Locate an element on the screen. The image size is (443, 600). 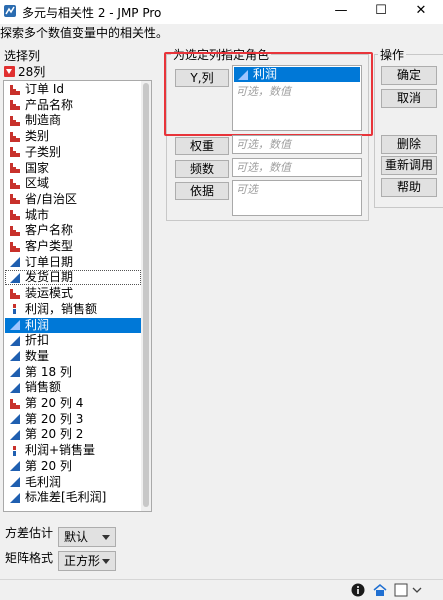
list-item-label: 产品名称 is located at coordinates (49, 104).